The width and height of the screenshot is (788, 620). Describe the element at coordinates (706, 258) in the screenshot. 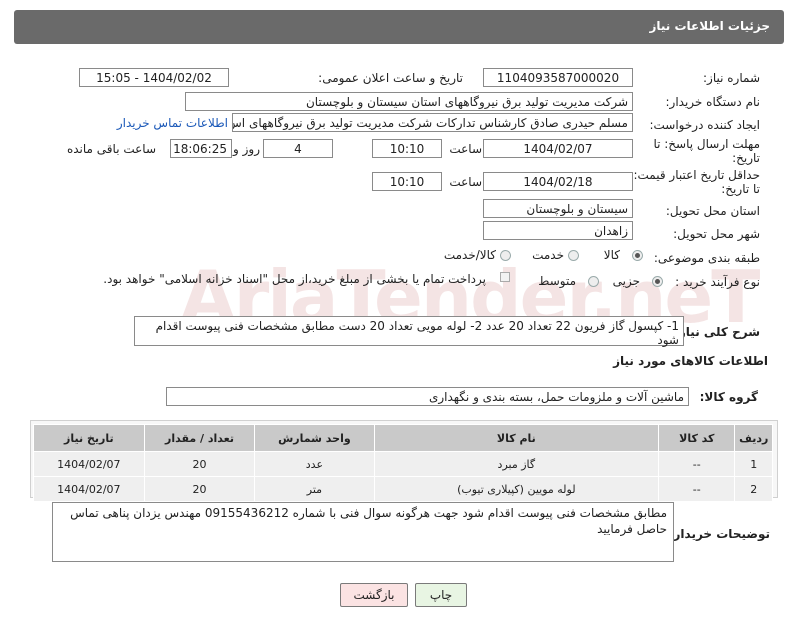

I see `category-label: طبقه بندی موضوعی:` at that location.